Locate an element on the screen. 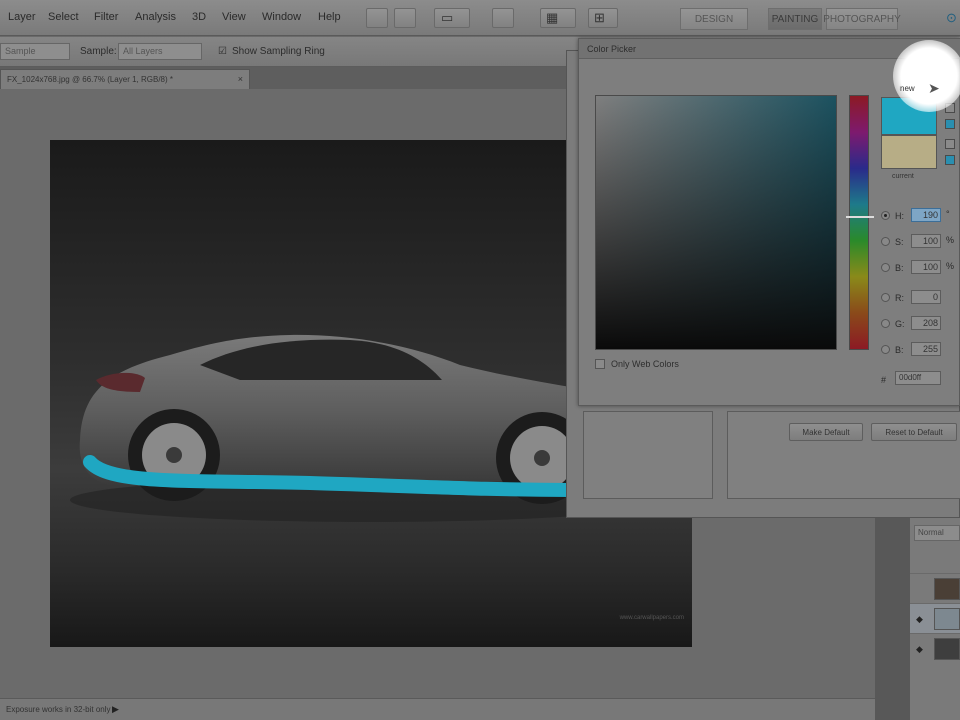  blue-label: B: is located at coordinates (899, 350).